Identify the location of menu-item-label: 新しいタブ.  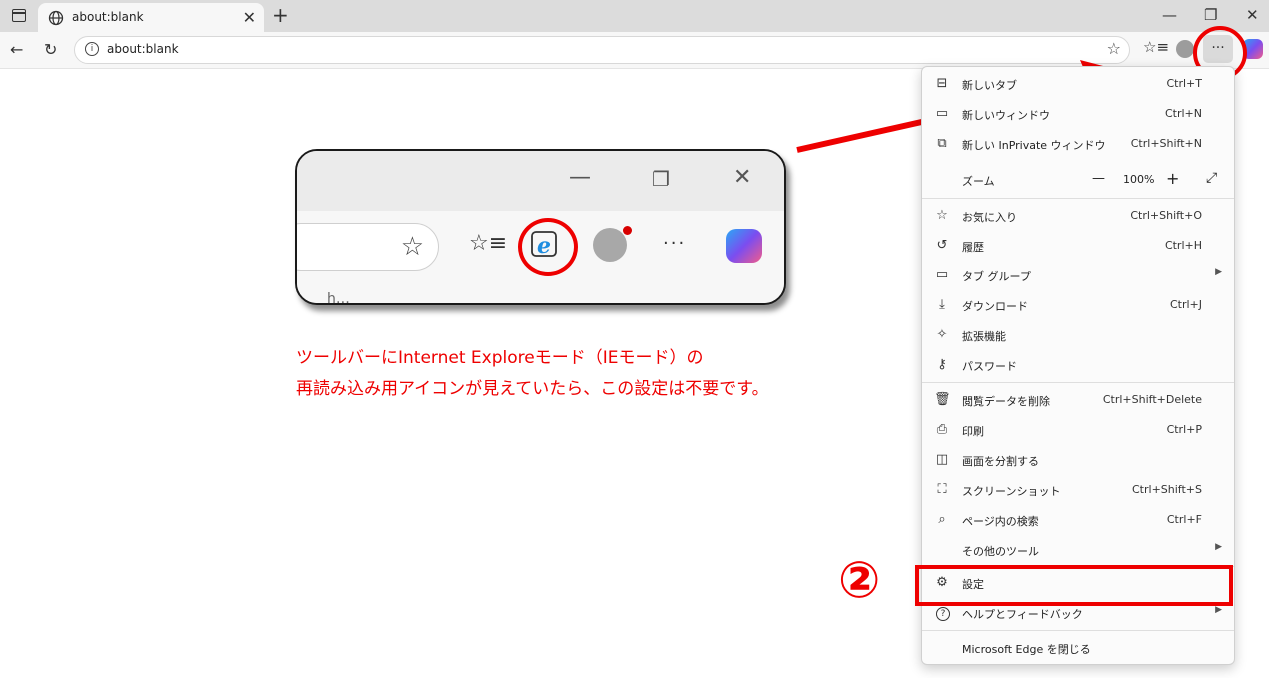
(989, 85).